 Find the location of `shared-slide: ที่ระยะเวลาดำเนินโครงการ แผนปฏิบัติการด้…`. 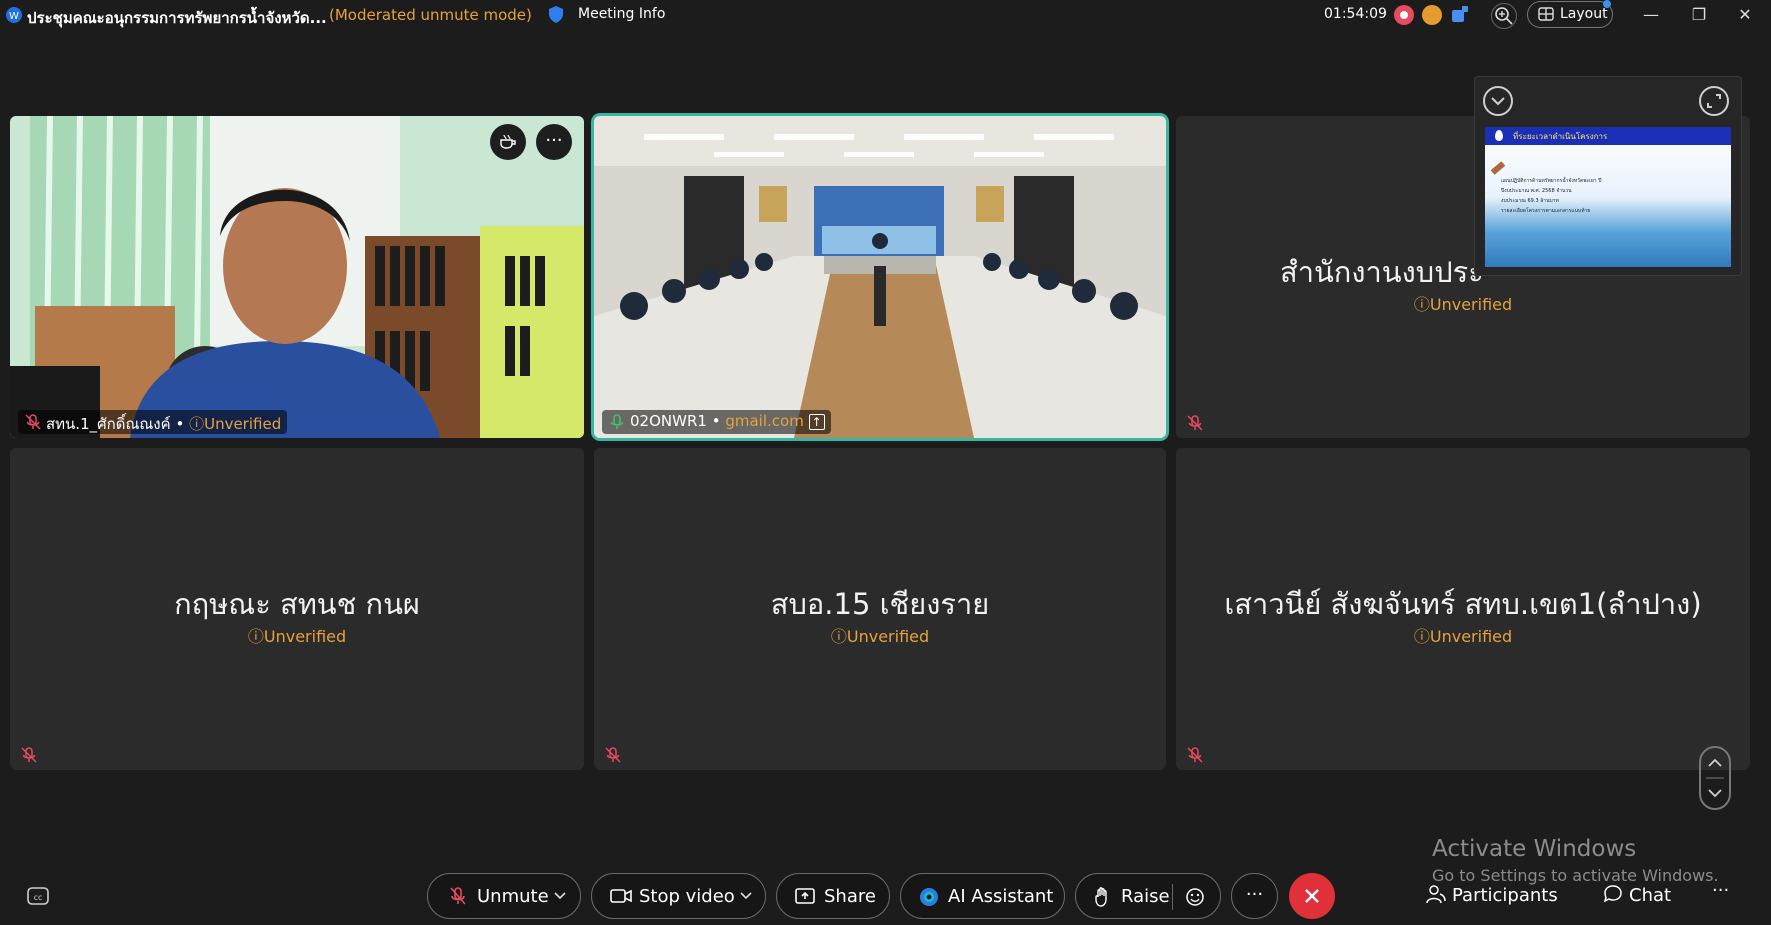

shared-slide: ที่ระยะเวลาดำเนินโครงการ แผนปฏิบัติการด้… is located at coordinates (1608, 197).